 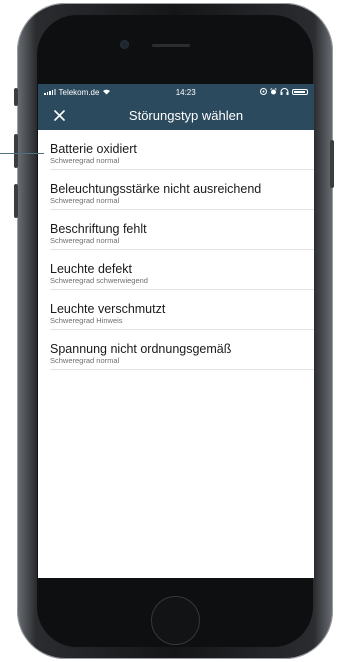 What do you see at coordinates (332, 164) in the screenshot?
I see `power-button` at bounding box center [332, 164].